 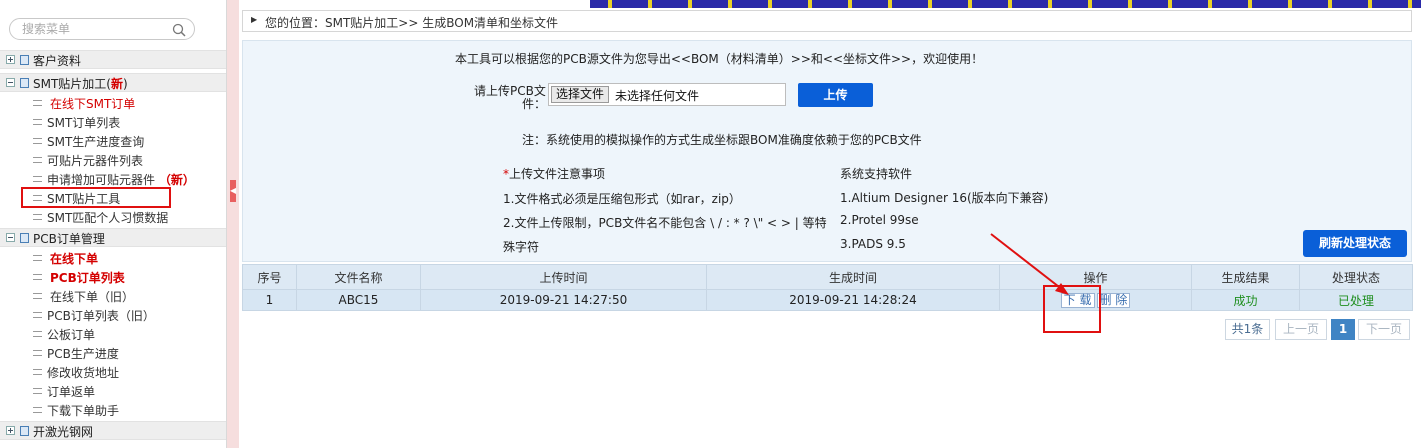 What do you see at coordinates (1301, 329) in the screenshot?
I see `pagination-prev-button: 上一页` at bounding box center [1301, 329].